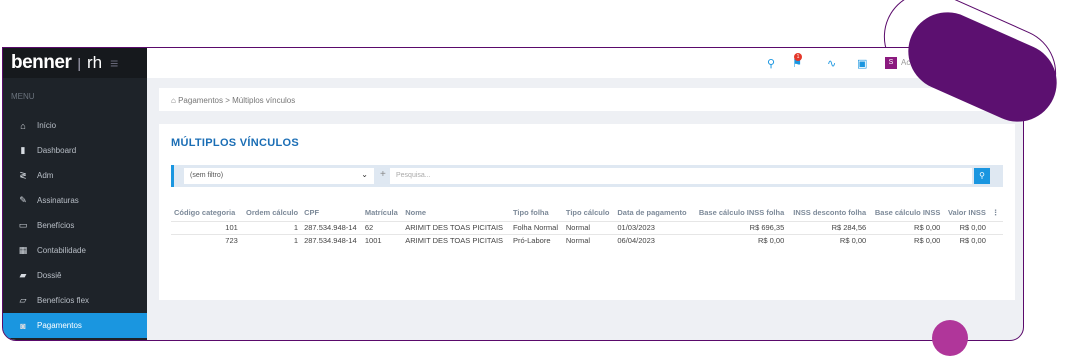 The height and width of the screenshot is (364, 1071). I want to click on avatar: S, so click(891, 63).